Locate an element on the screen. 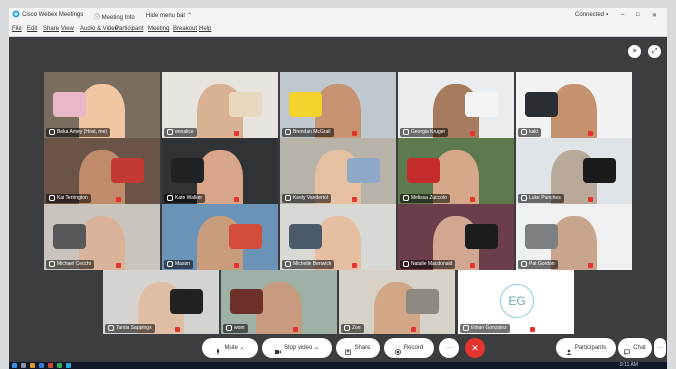 Image resolution: width=676 pixels, height=369 pixels. participant-name-label: Luke Punches is located at coordinates (541, 198).